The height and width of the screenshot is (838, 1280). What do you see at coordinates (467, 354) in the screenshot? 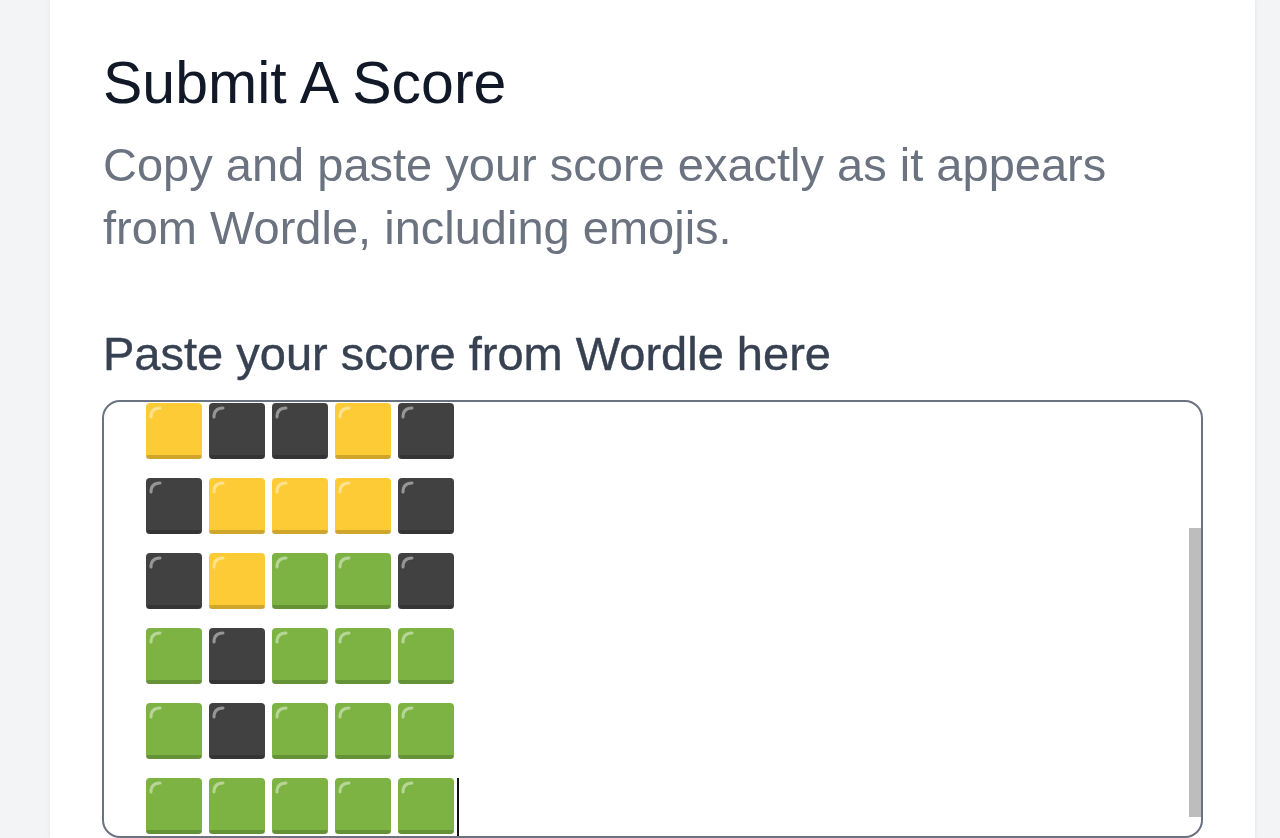
I see `field-label: Paste your score from Wordle here` at bounding box center [467, 354].